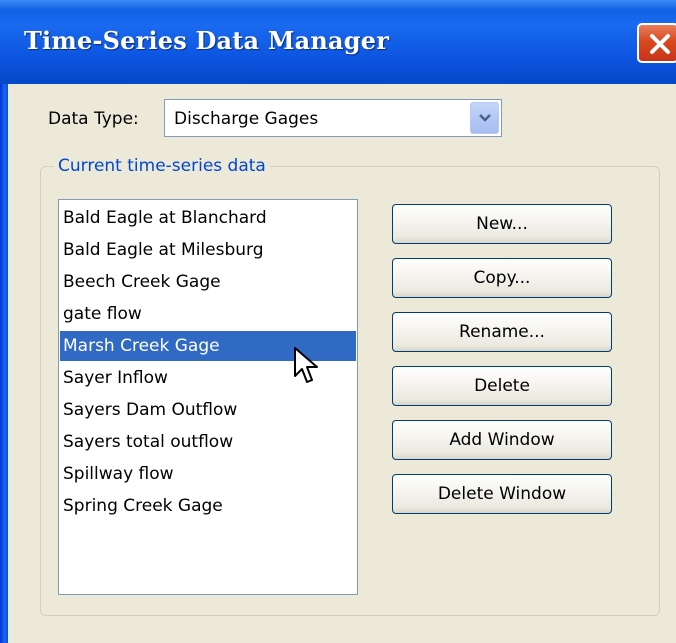 Image resolution: width=676 pixels, height=643 pixels. I want to click on list-item: Bald Eagle at Milesburg, so click(208, 250).